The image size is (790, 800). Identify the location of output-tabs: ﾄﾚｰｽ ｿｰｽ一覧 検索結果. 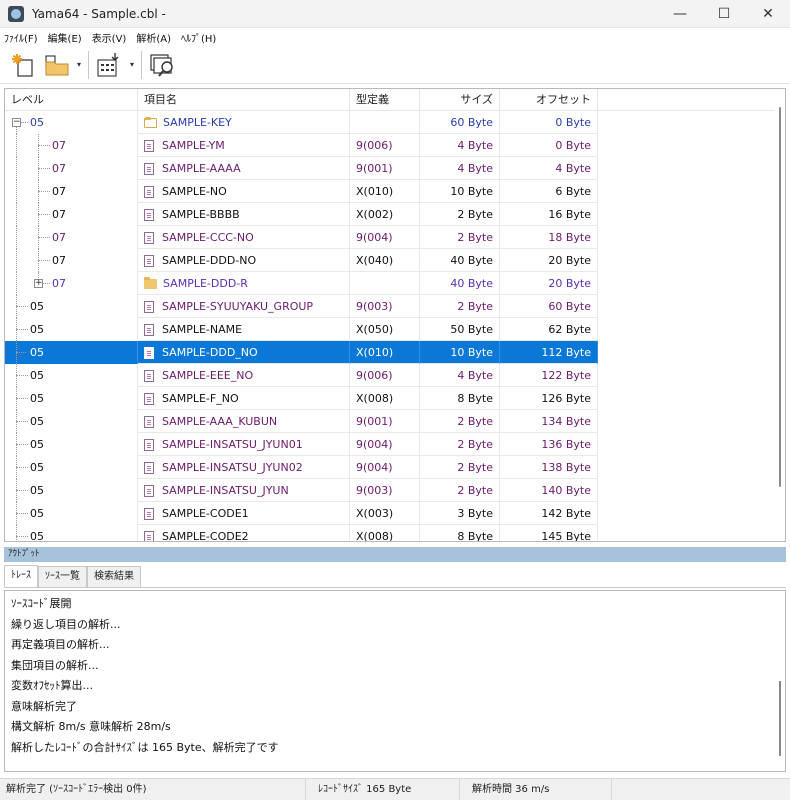
(395, 576).